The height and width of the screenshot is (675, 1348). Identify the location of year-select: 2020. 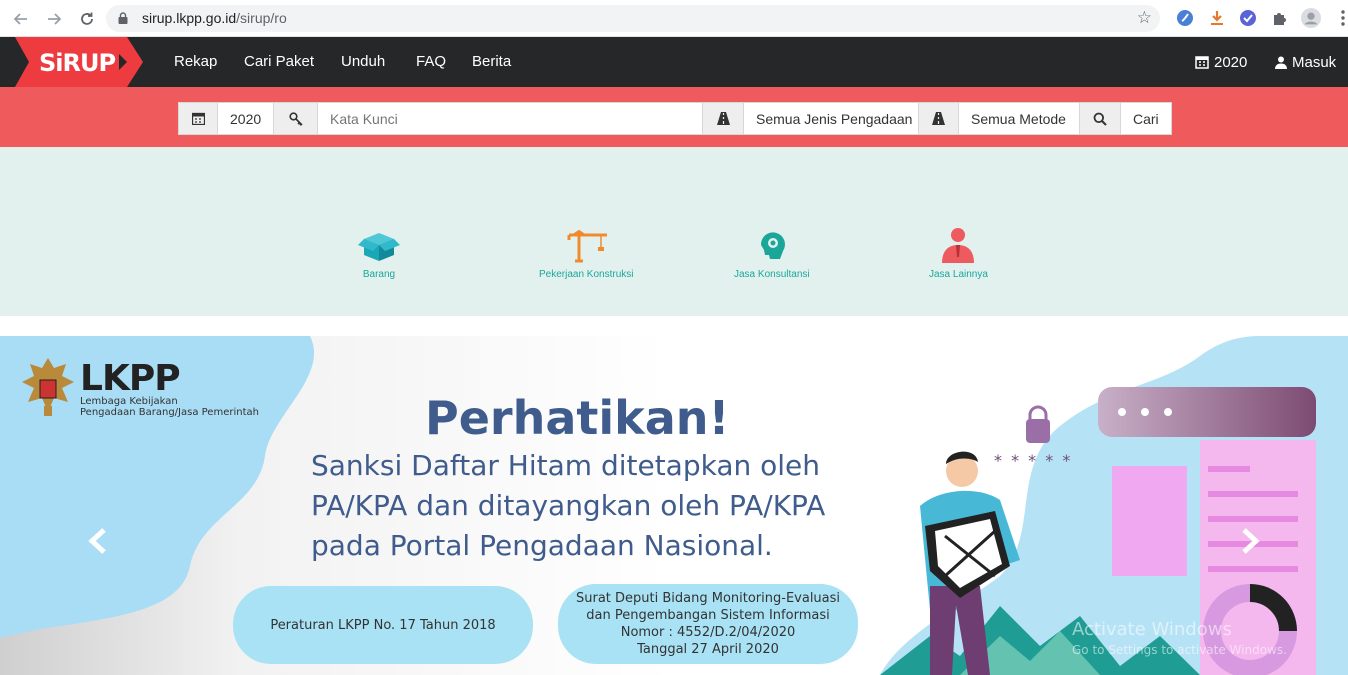
(245, 118).